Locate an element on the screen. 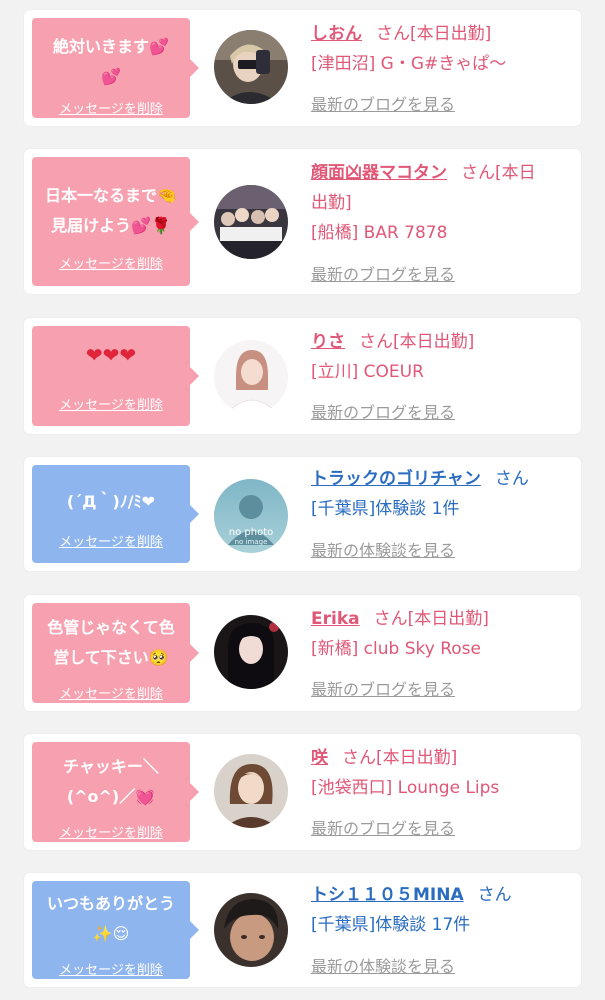 The image size is (605, 1000). shop-text: [池袋西口] Lounge Lips is located at coordinates (405, 788).